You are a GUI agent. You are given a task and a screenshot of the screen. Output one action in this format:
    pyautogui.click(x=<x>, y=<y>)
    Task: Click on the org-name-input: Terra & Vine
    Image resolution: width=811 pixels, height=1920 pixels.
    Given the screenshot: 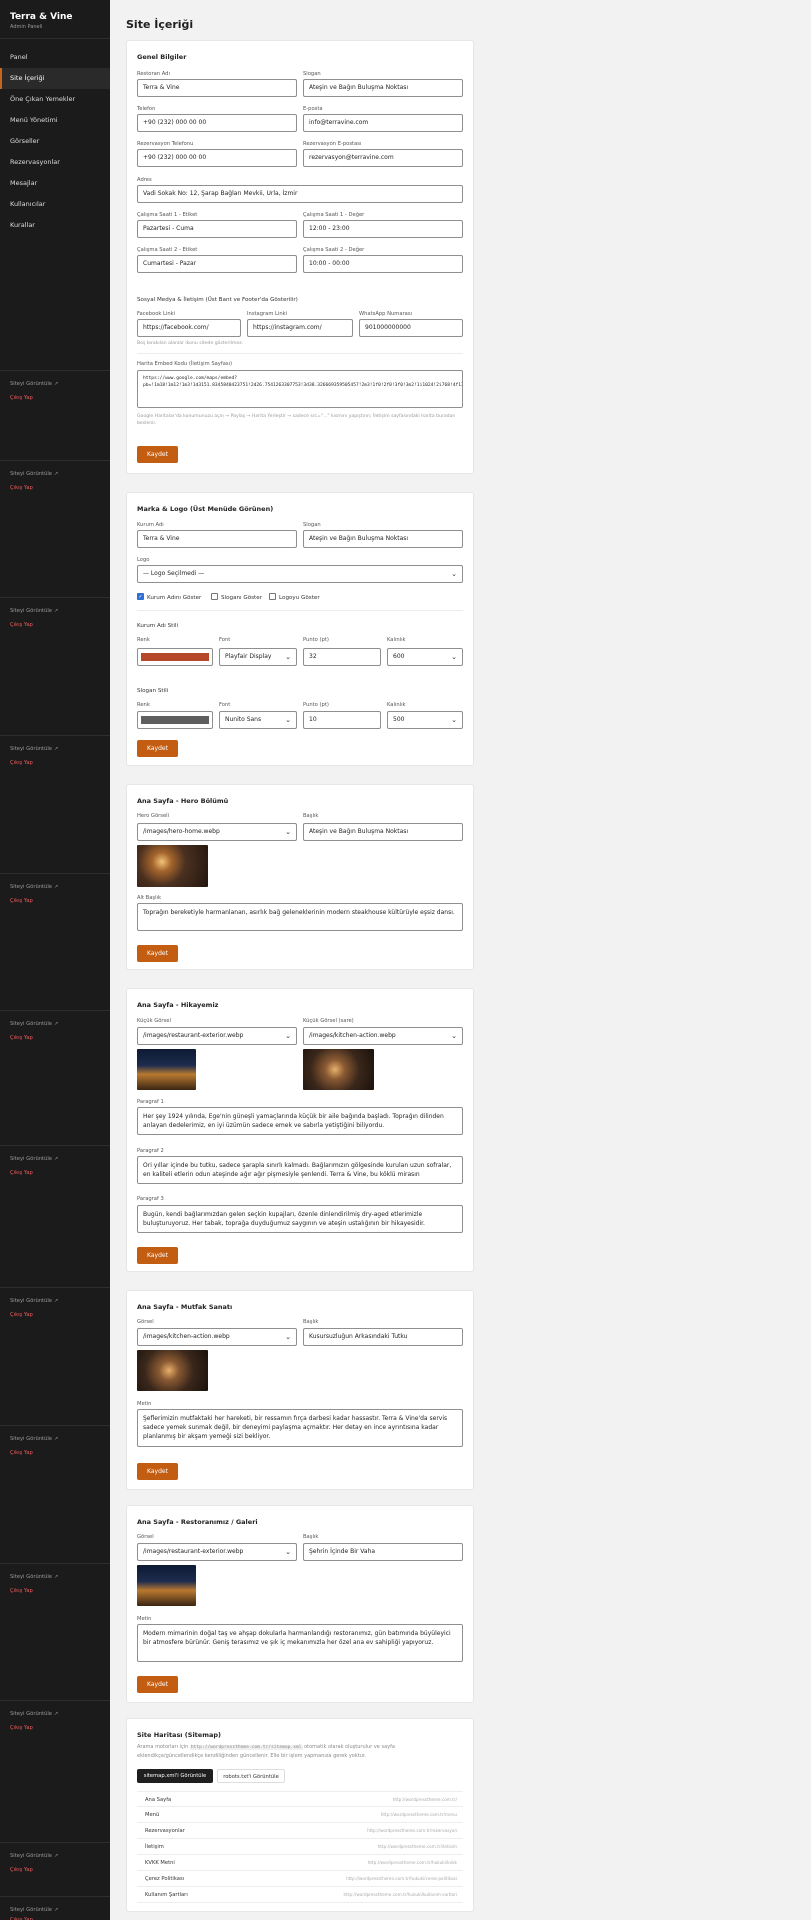 What is the action you would take?
    pyautogui.click(x=217, y=539)
    